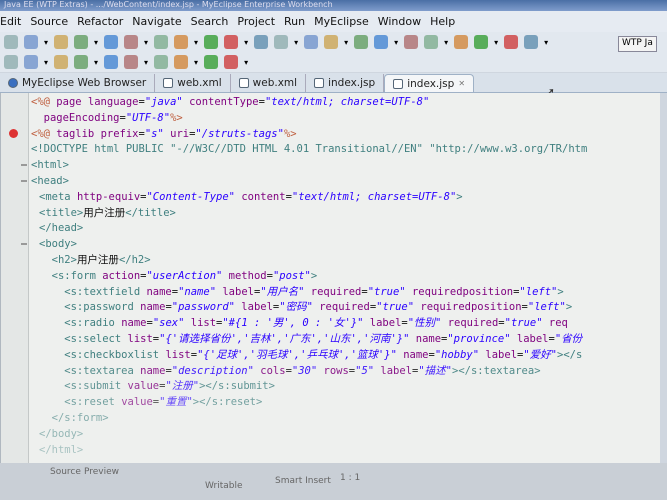  Describe the element at coordinates (78, 83) in the screenshot. I see `tab-myeclipse-web-browser: MyEclipse Web Browser` at that location.